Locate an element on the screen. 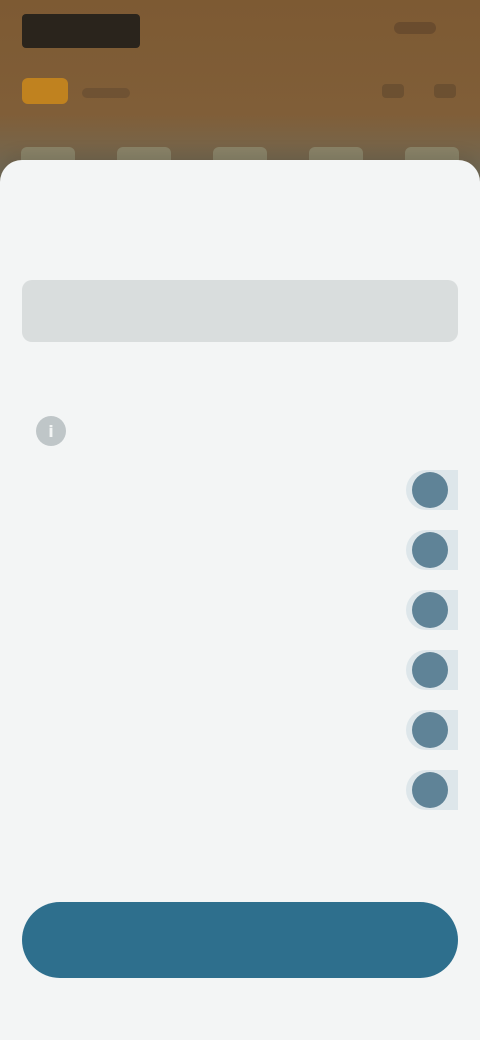 The image size is (480, 1040). location-pill is located at coordinates (45, 91).